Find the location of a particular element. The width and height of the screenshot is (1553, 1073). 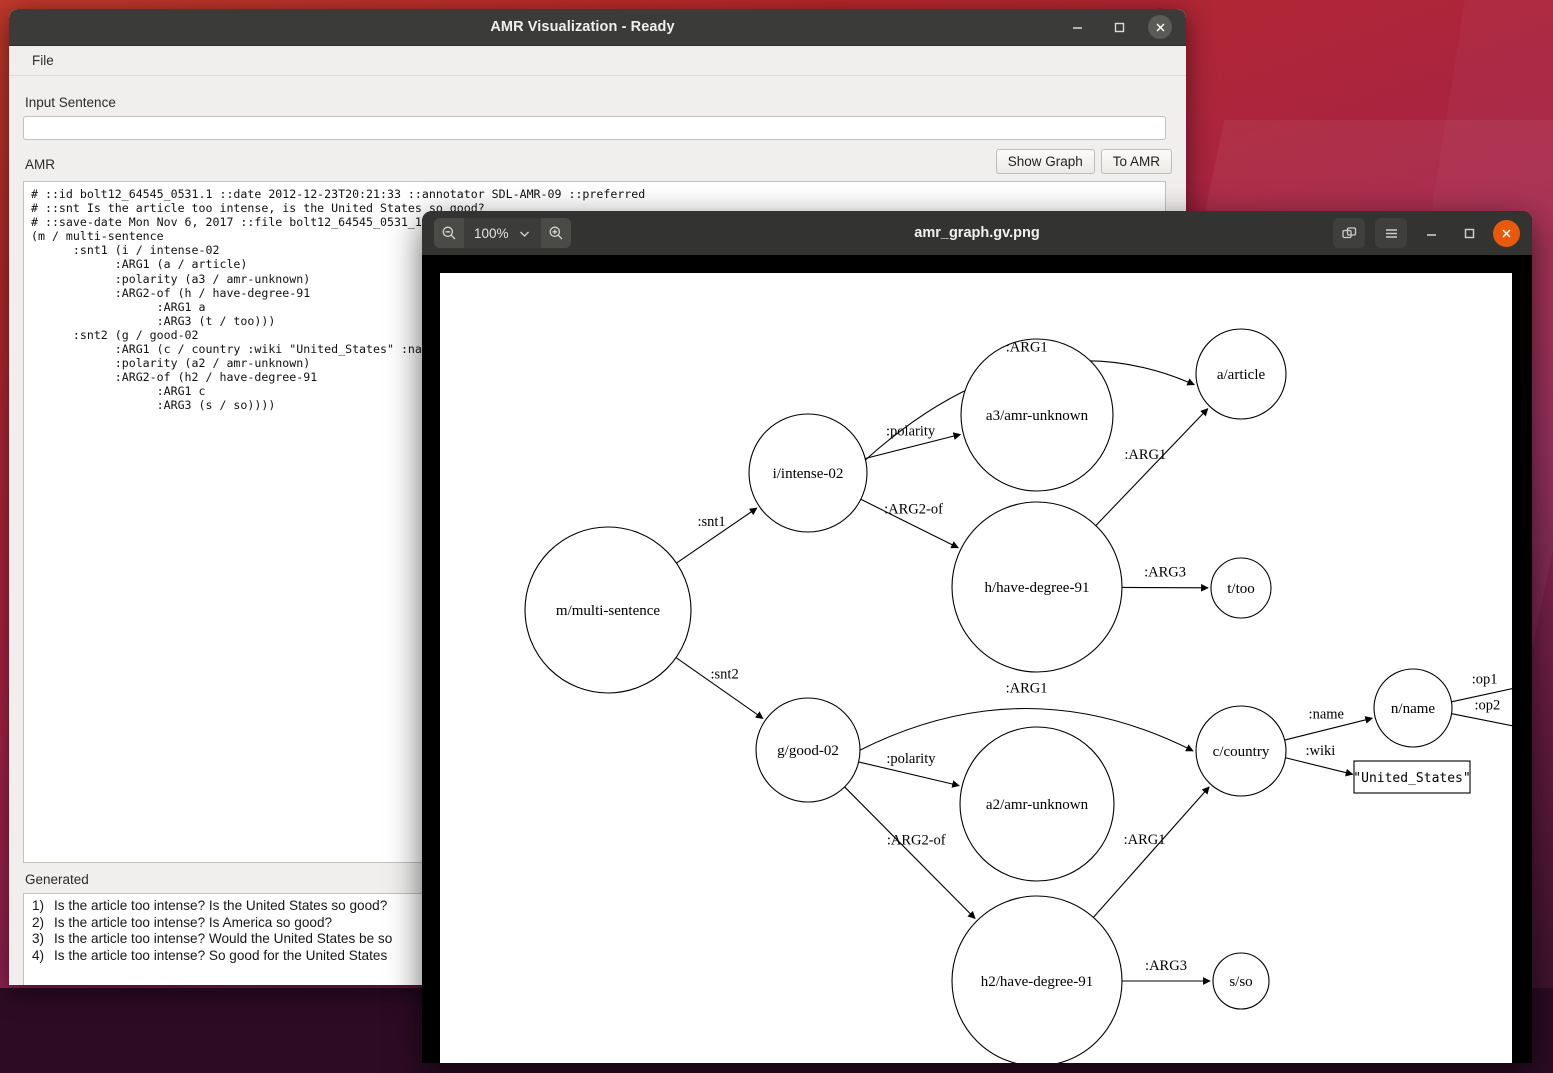

graph-node-label: a2/amr-unknown is located at coordinates (1037, 805).